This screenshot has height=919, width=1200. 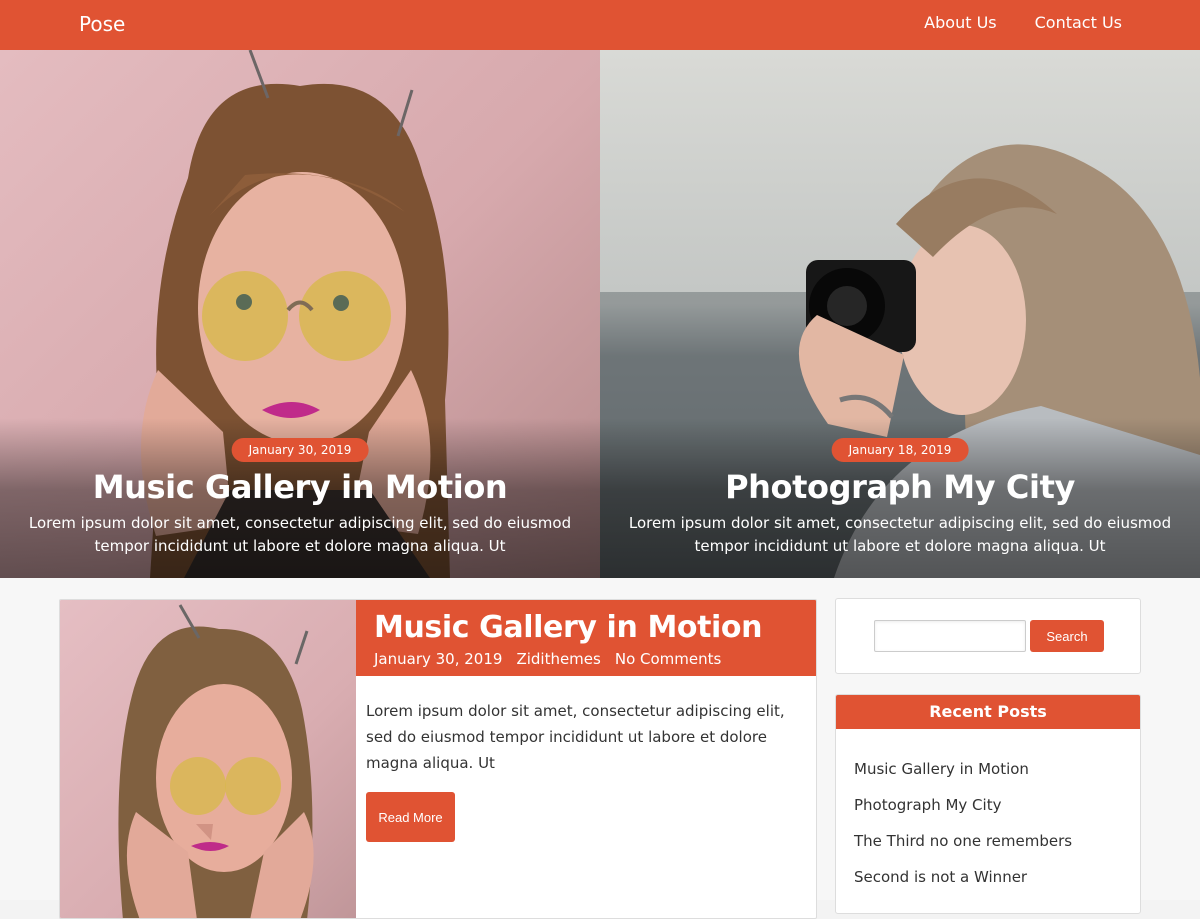 What do you see at coordinates (900, 450) in the screenshot?
I see `hero-date-badge: January 18, 2019` at bounding box center [900, 450].